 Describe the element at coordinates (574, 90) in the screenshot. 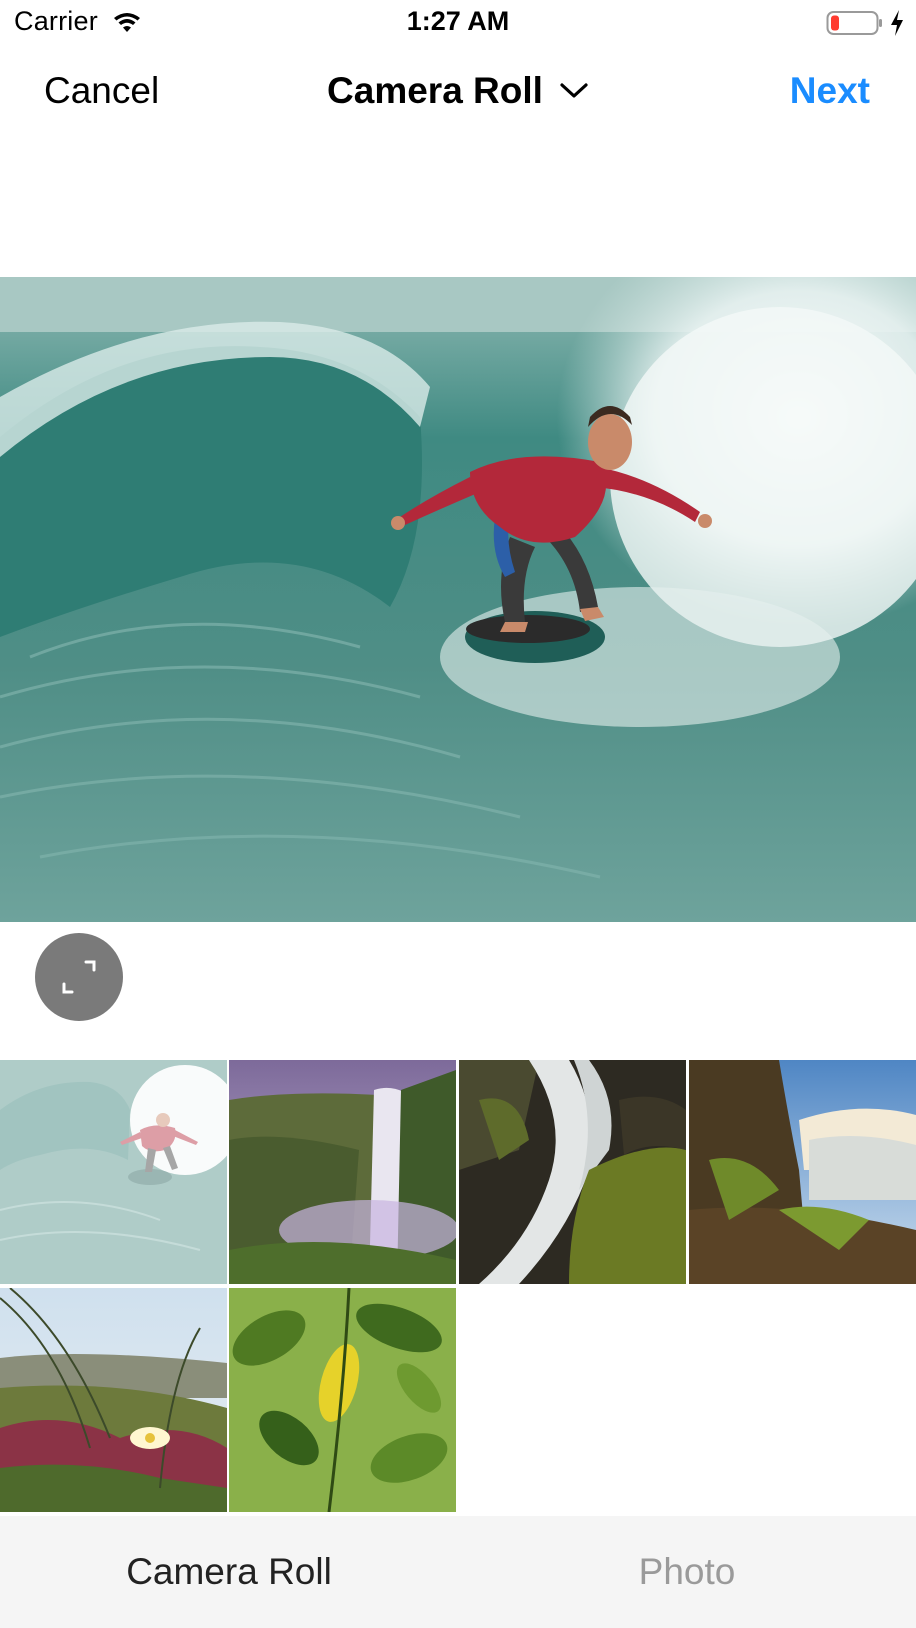

I see `chevron-down-icon` at that location.